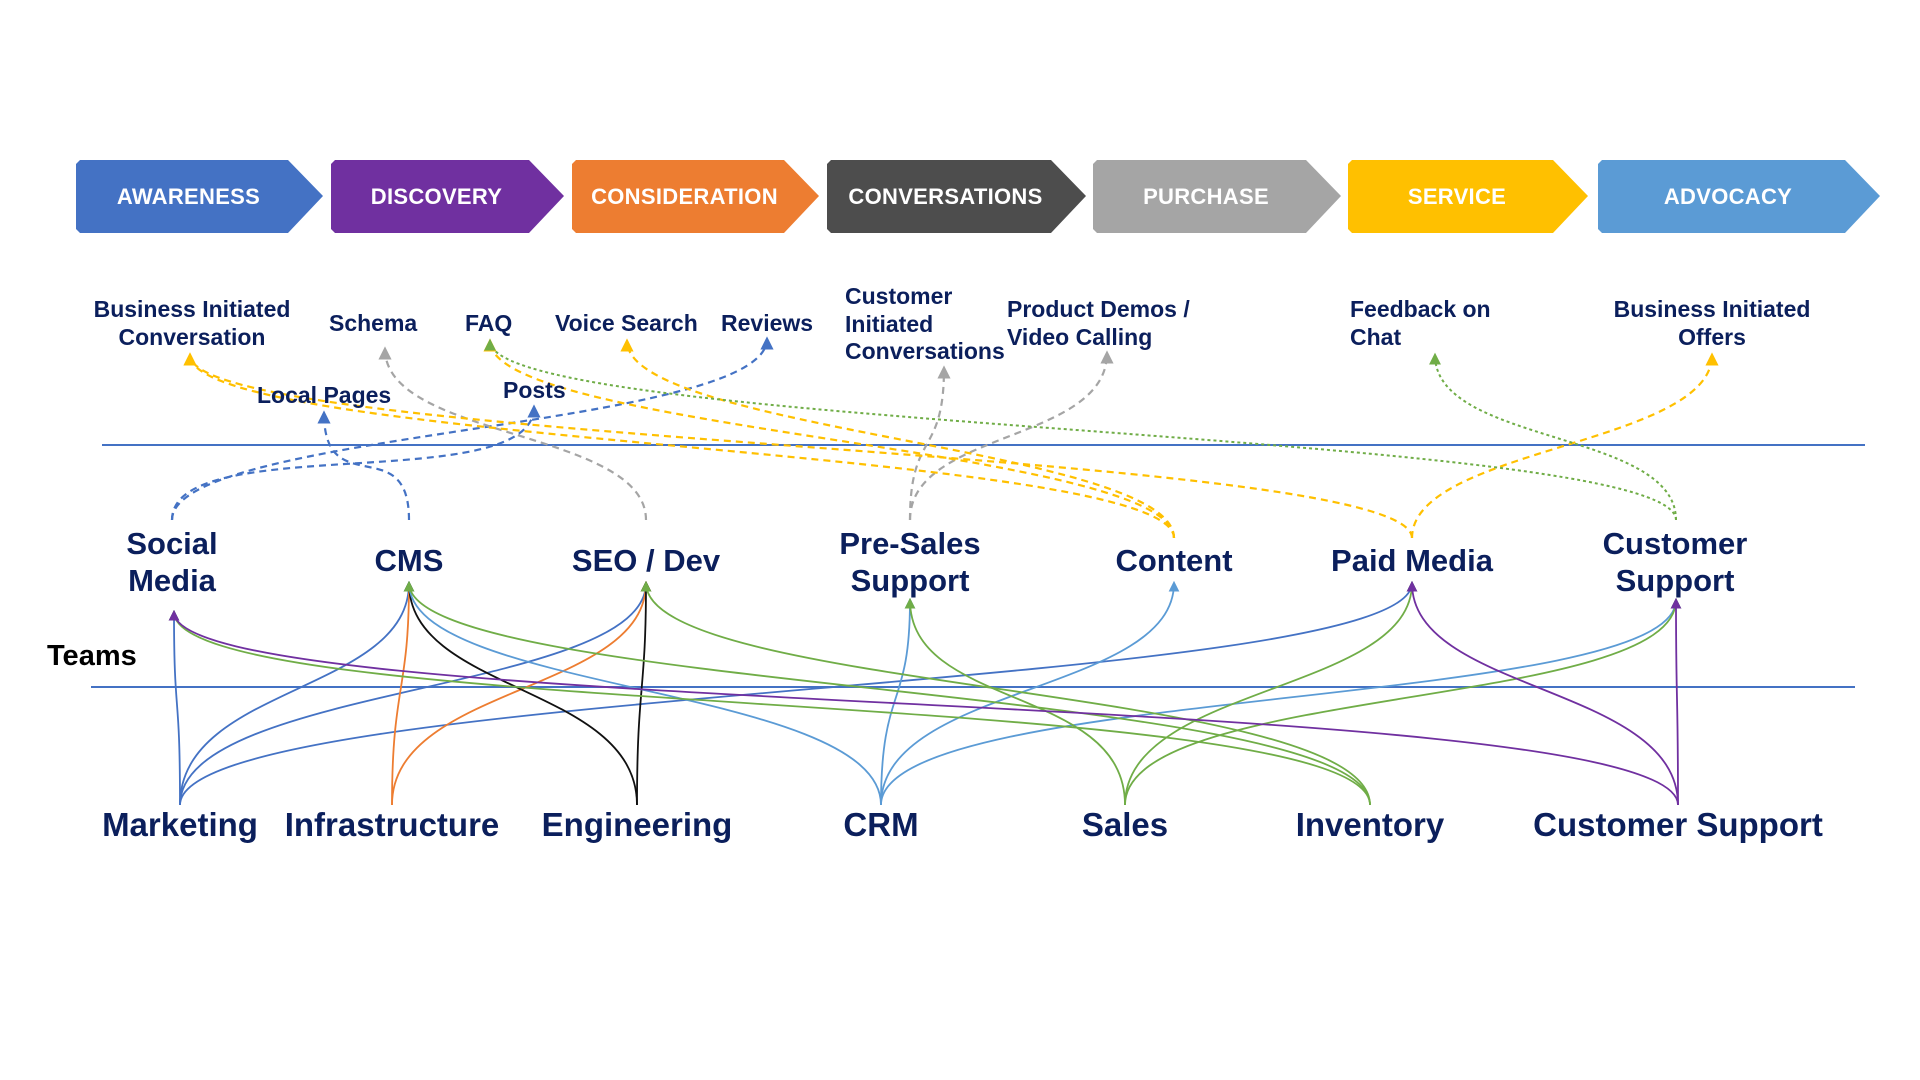 The width and height of the screenshot is (1920, 1080). What do you see at coordinates (798, 693) in the screenshot?
I see `team-link-marketing-to-paid-media` at bounding box center [798, 693].